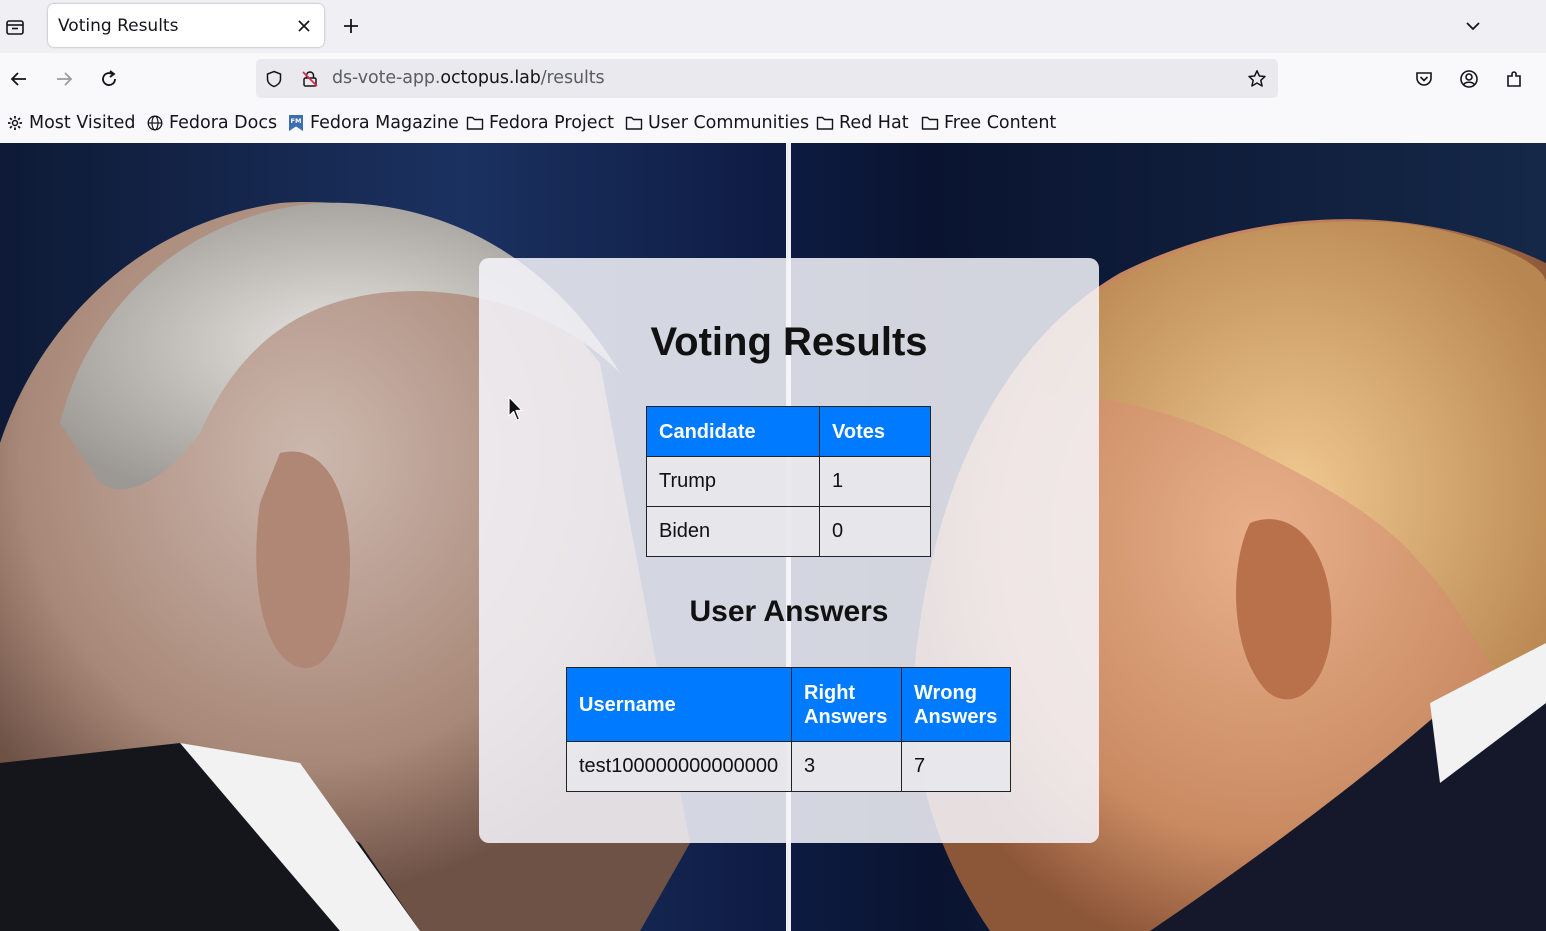 The width and height of the screenshot is (1546, 931). What do you see at coordinates (846, 704) in the screenshot?
I see `column-header-right-answers: Right Answers` at bounding box center [846, 704].